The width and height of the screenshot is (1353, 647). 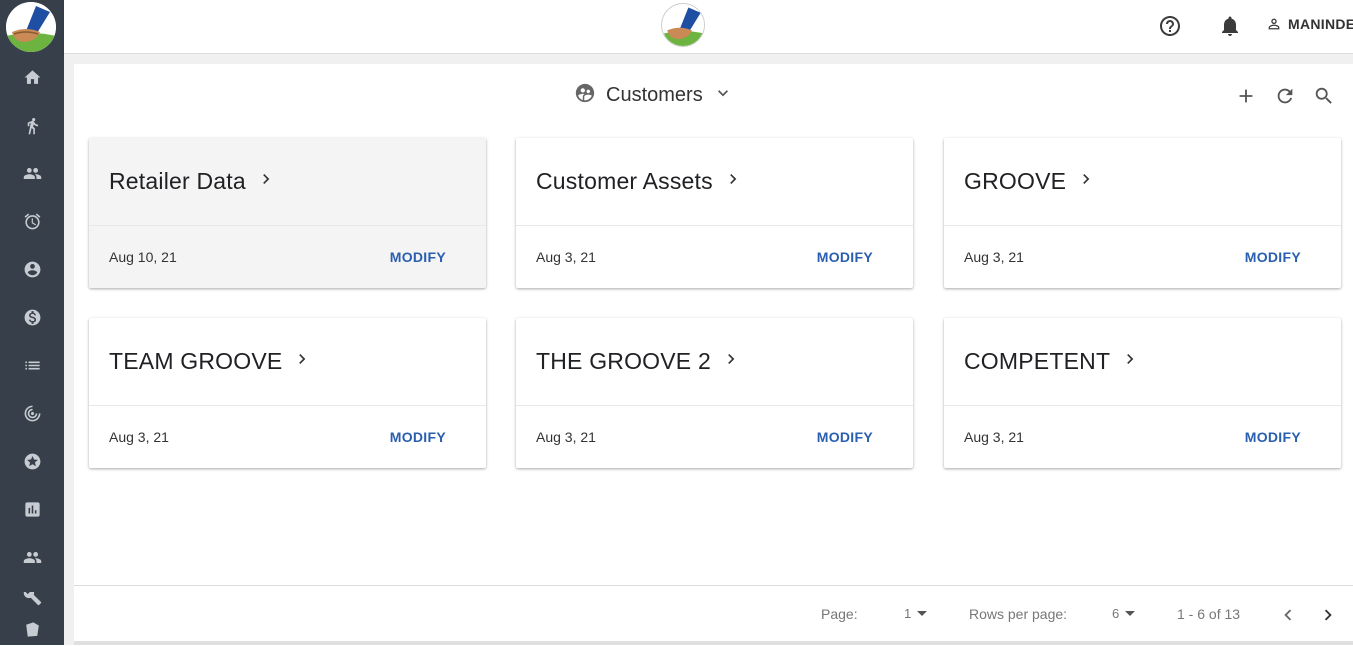 I want to click on user-name: MANINDER, so click(x=1320, y=24).